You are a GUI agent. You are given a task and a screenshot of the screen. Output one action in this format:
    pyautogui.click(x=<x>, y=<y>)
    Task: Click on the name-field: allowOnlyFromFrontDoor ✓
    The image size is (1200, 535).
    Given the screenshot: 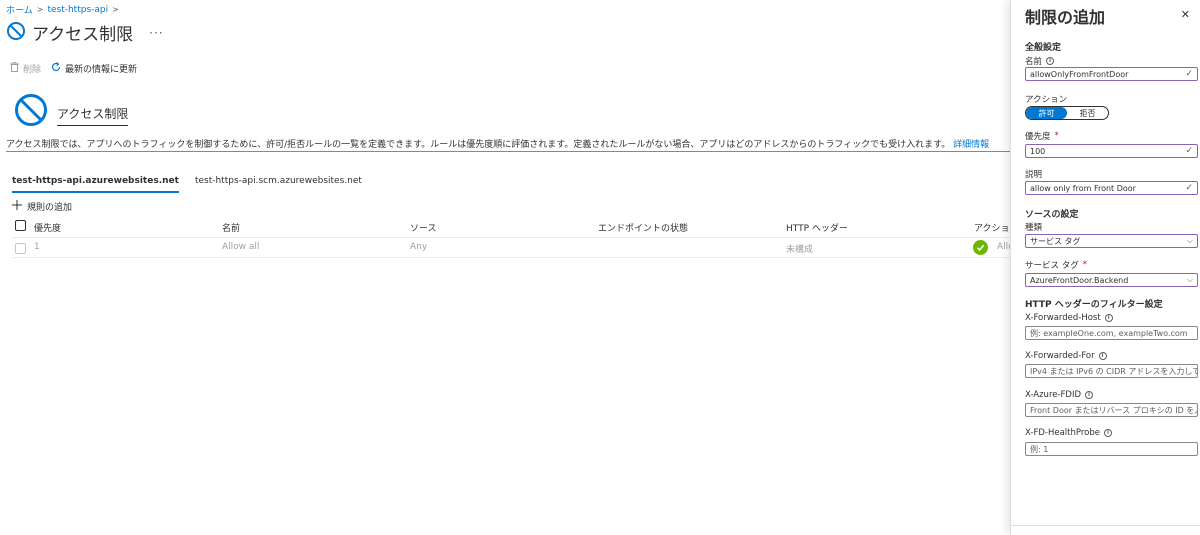 What is the action you would take?
    pyautogui.click(x=1111, y=74)
    